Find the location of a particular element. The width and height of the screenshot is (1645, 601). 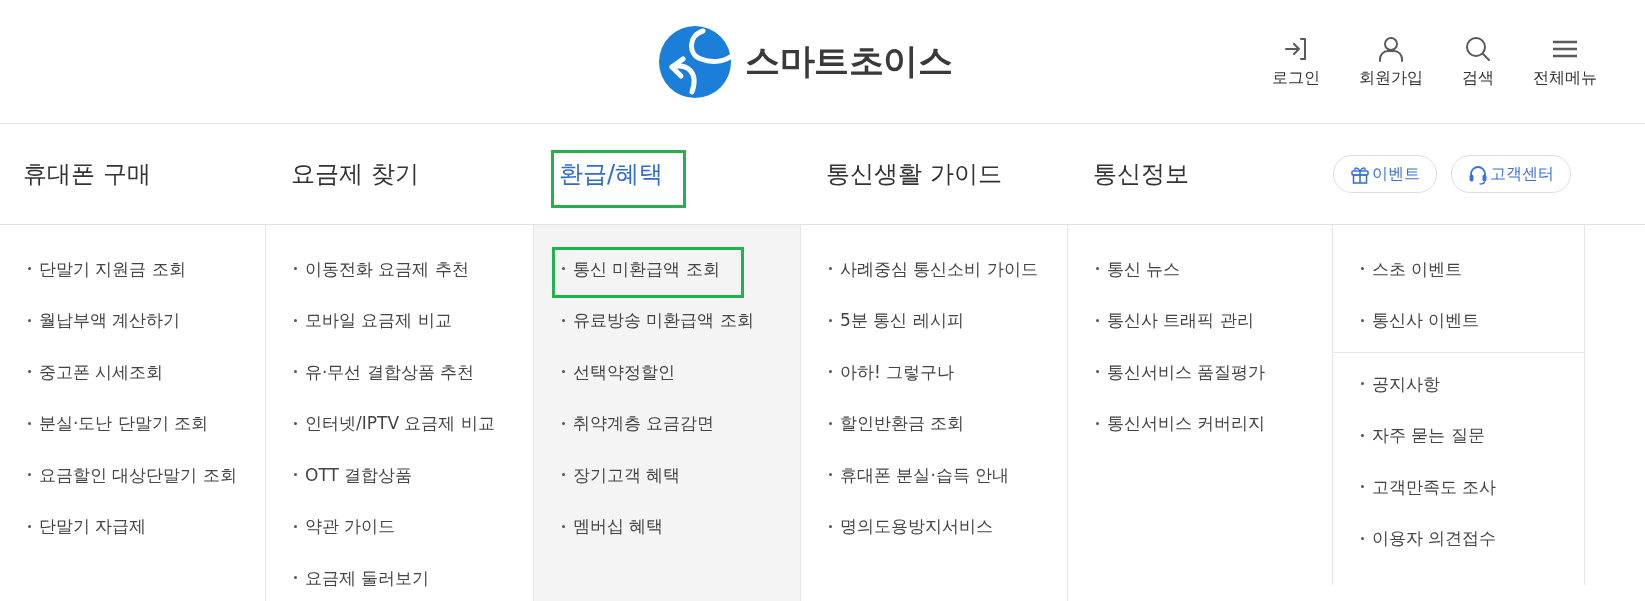

nav-tab: 환급/혜택 is located at coordinates (619, 179).